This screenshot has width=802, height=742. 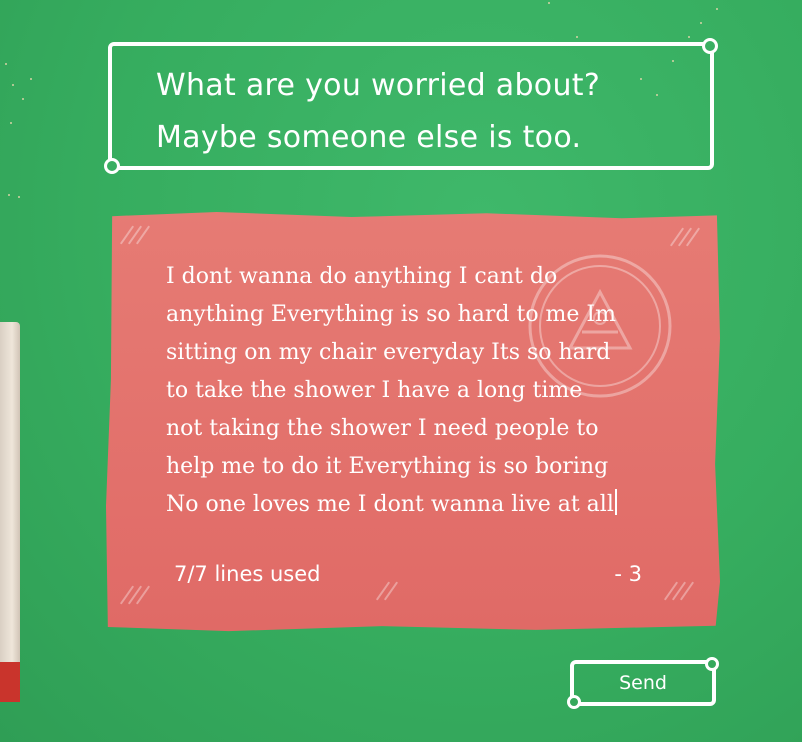 I want to click on text-caret, so click(x=615, y=502).